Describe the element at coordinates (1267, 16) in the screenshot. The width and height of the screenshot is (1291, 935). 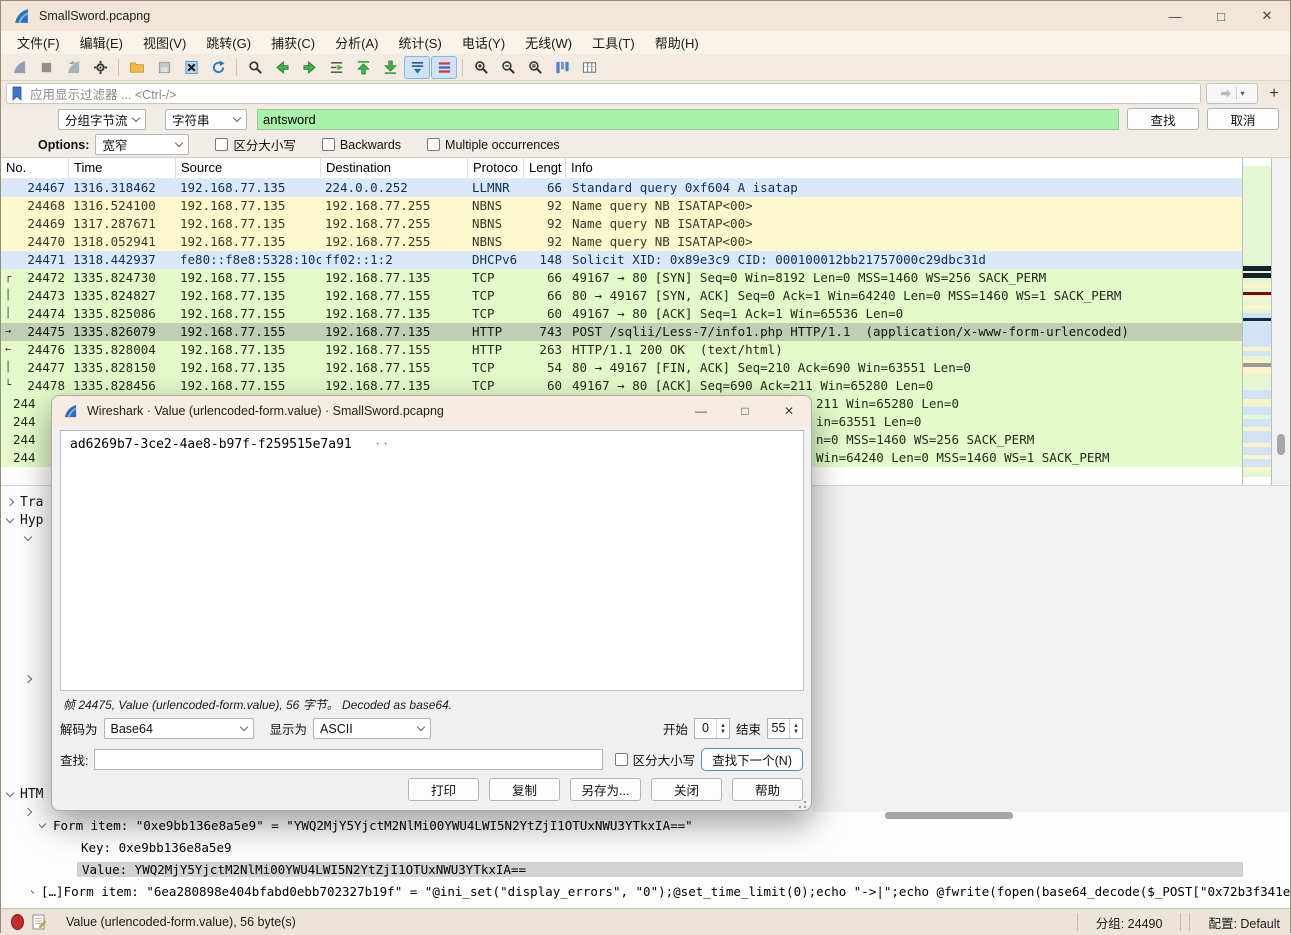
I see `close-button: ✕` at that location.